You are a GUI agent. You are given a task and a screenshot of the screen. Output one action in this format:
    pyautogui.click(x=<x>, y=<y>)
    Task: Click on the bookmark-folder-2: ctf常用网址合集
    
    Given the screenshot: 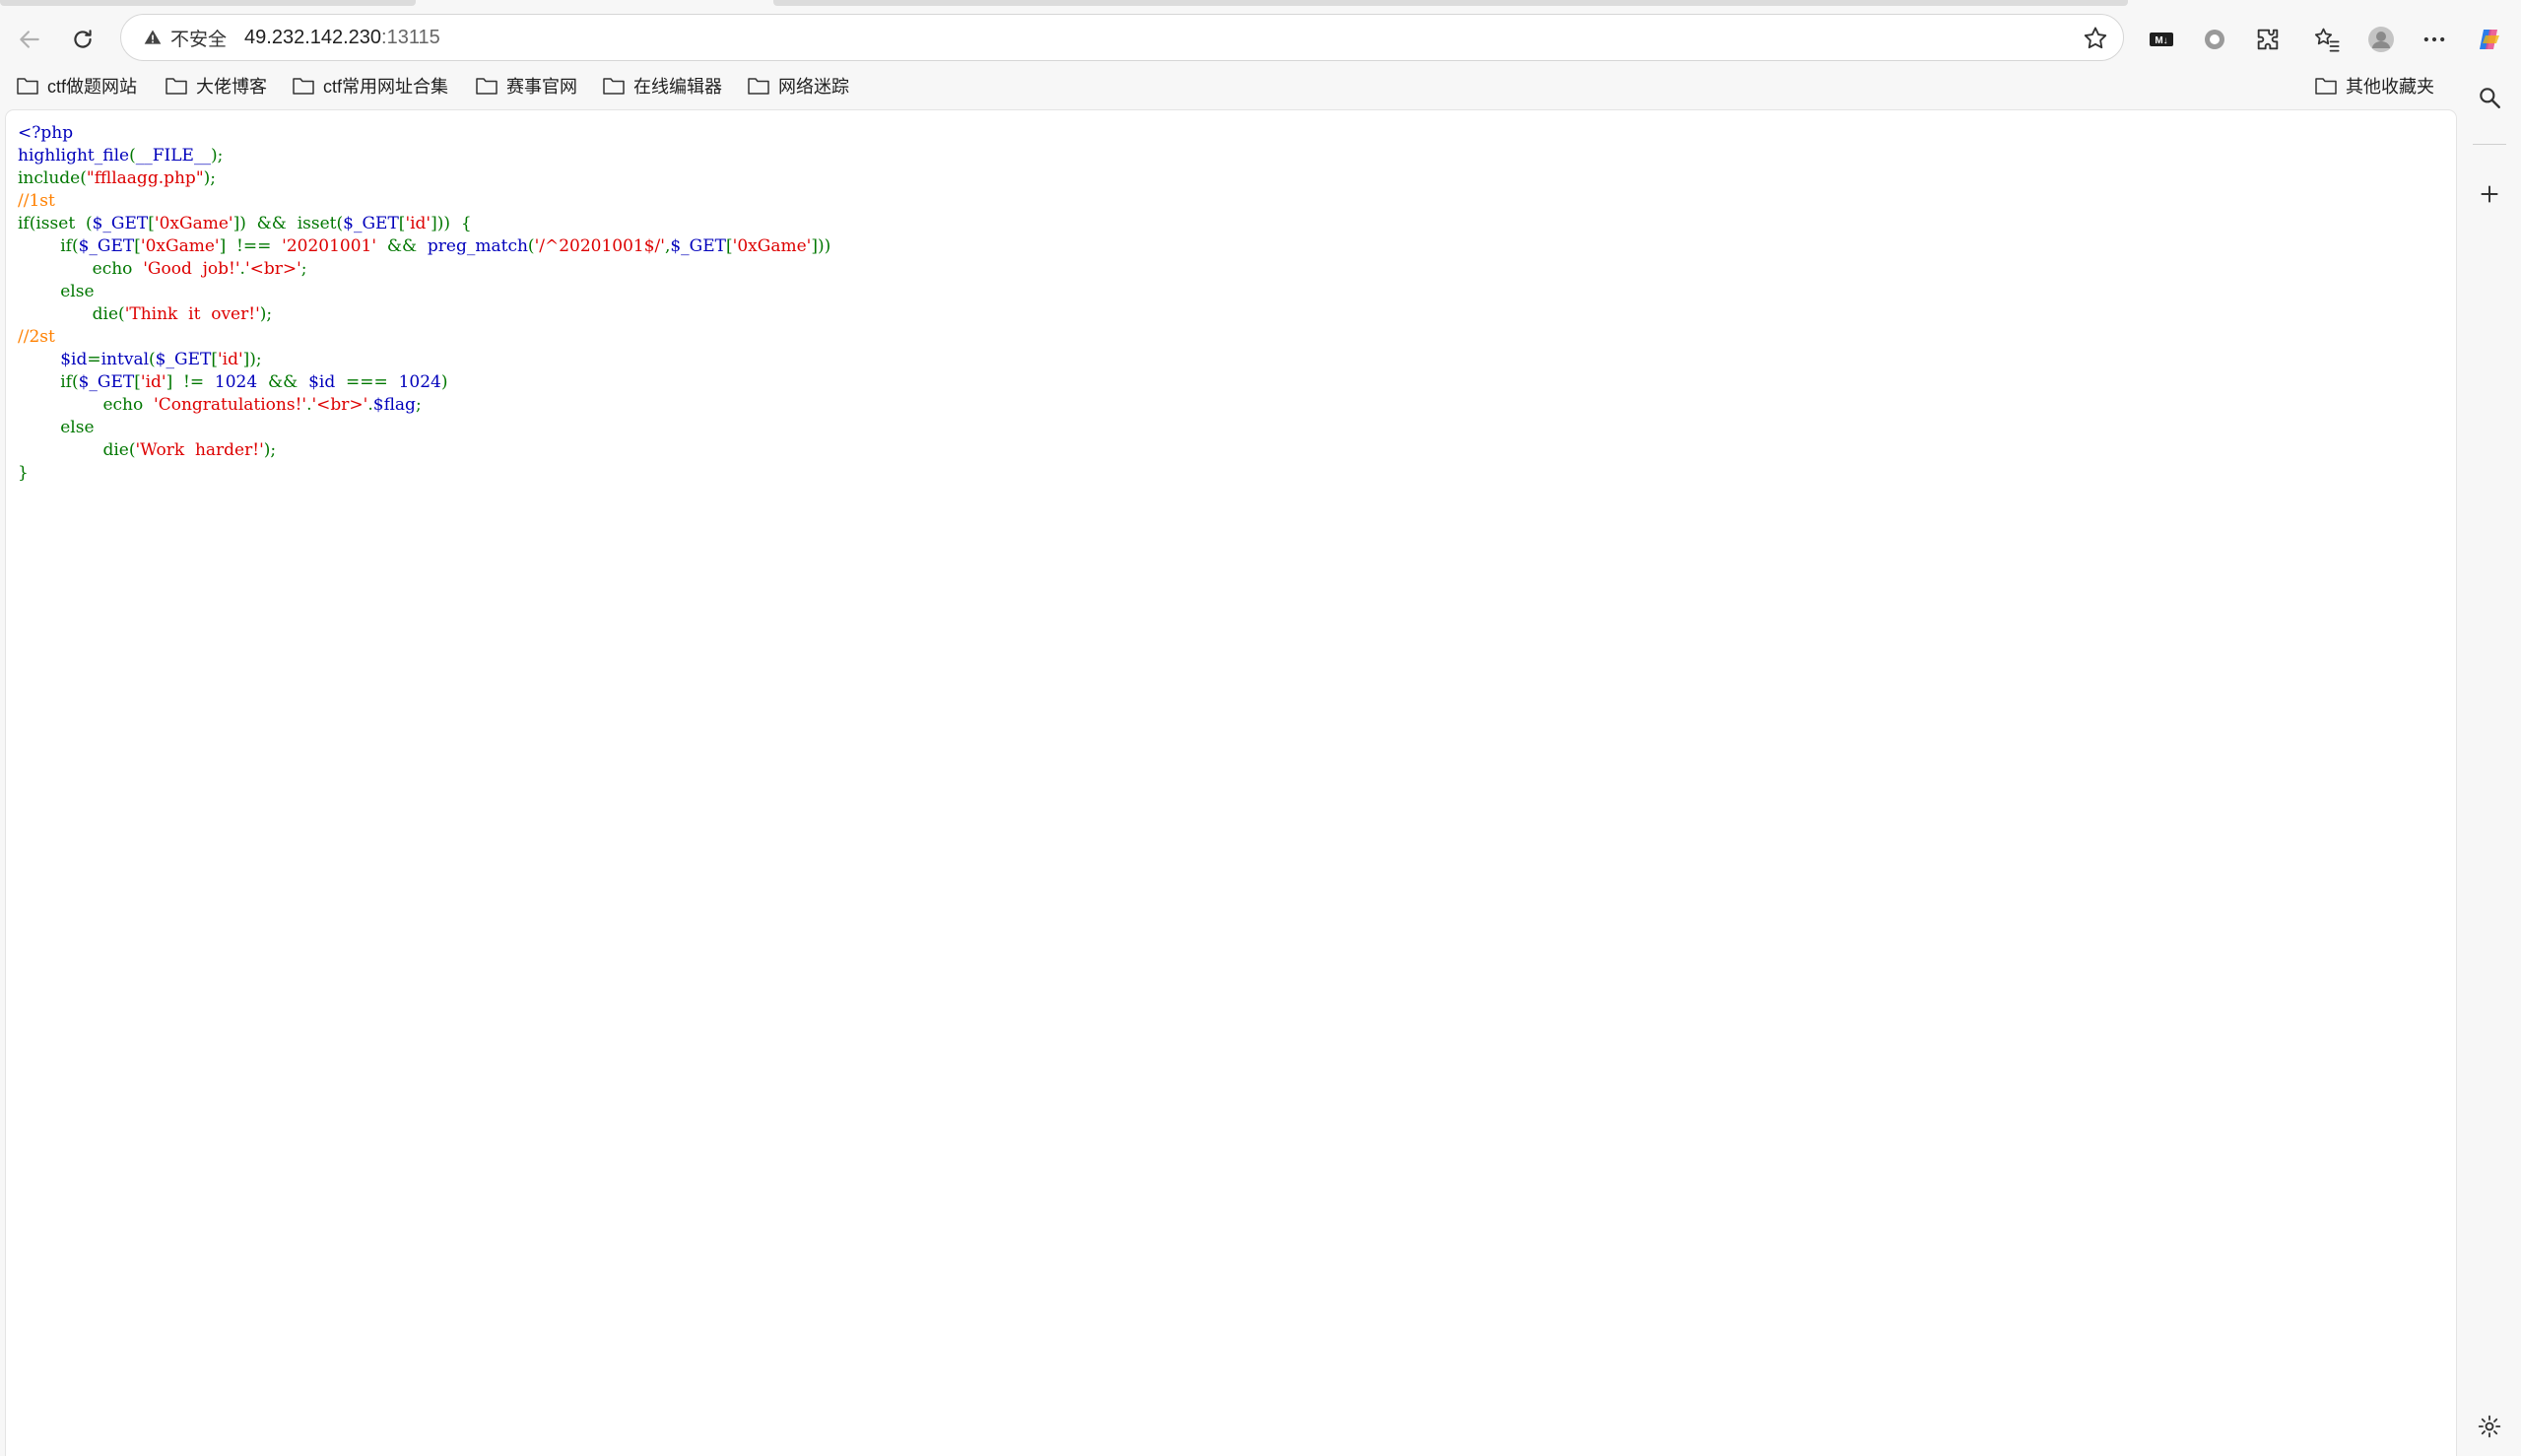 What is the action you would take?
    pyautogui.click(x=370, y=85)
    